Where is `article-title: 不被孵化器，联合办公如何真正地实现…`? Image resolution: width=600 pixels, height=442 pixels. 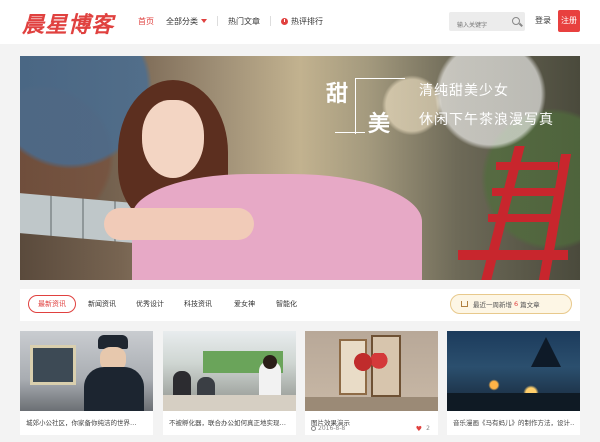 article-title: 不被孵化器，联合办公如何真正地实现… is located at coordinates (230, 422).